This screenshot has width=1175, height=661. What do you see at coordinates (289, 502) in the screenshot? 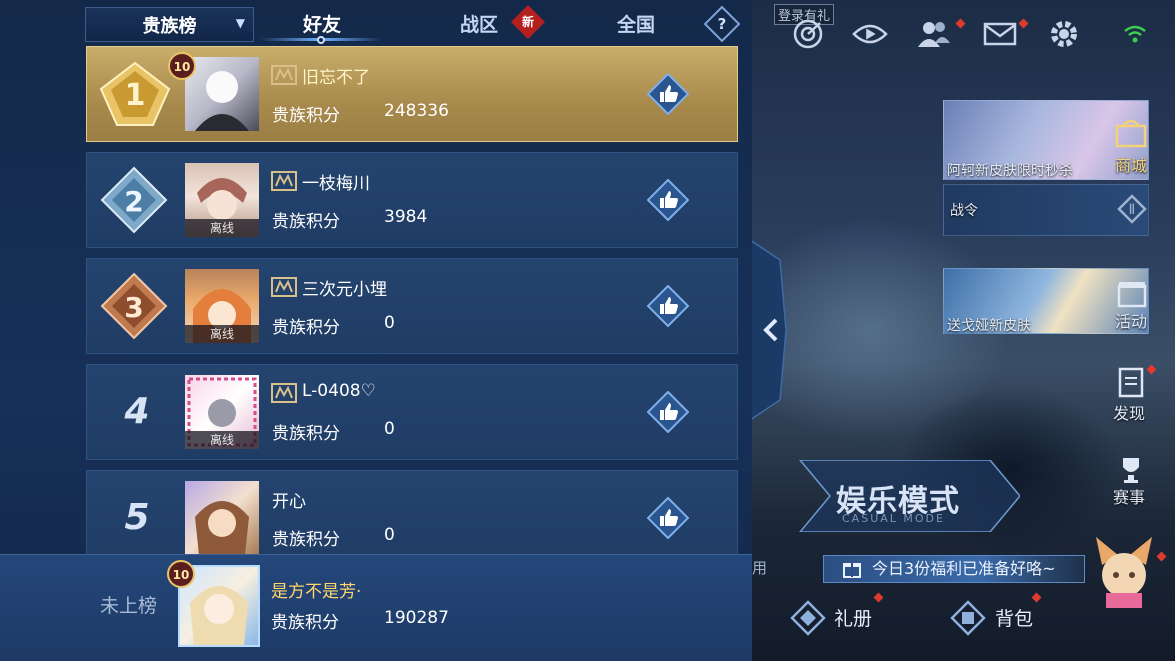
I see `player-name: 开心` at bounding box center [289, 502].